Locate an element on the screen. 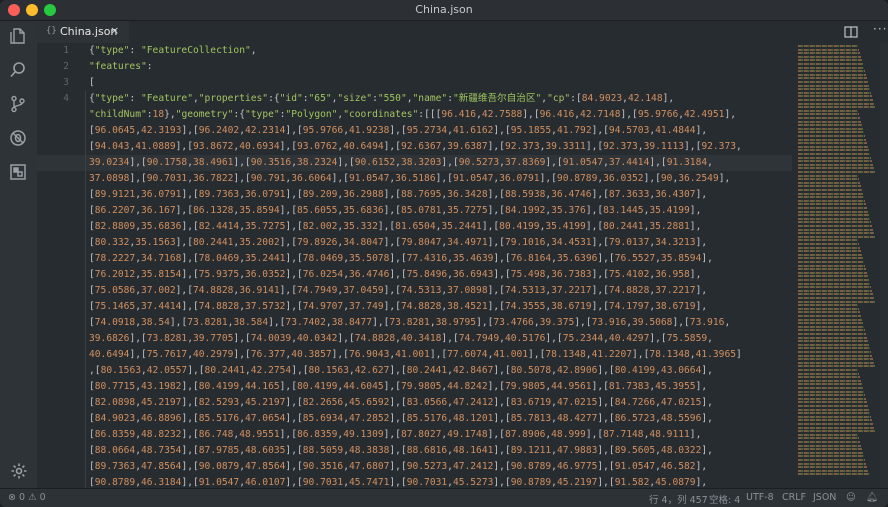 The image size is (888, 507). error-count: 0 is located at coordinates (22, 497).